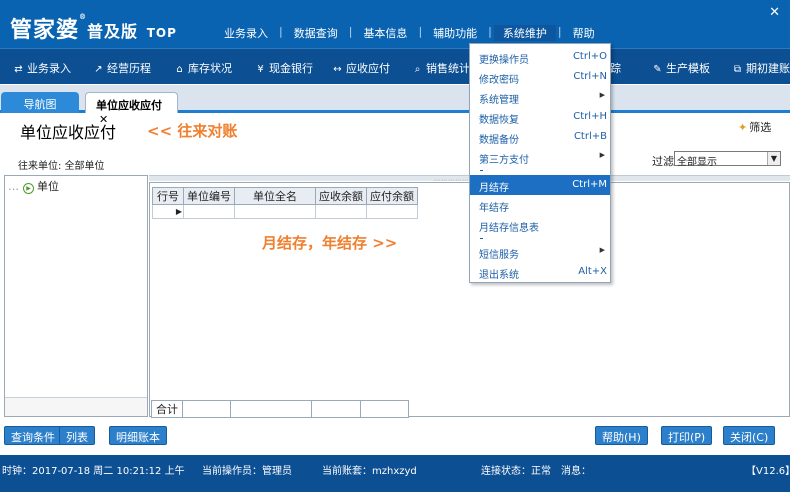 The width and height of the screenshot is (790, 492). Describe the element at coordinates (688, 68) in the screenshot. I see `toolbar-label: 生产模板` at that location.